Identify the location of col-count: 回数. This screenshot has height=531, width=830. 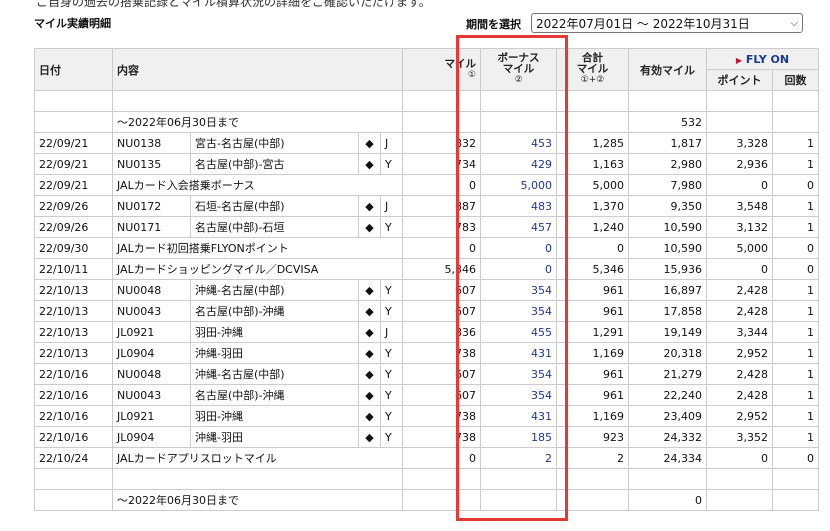
(795, 80).